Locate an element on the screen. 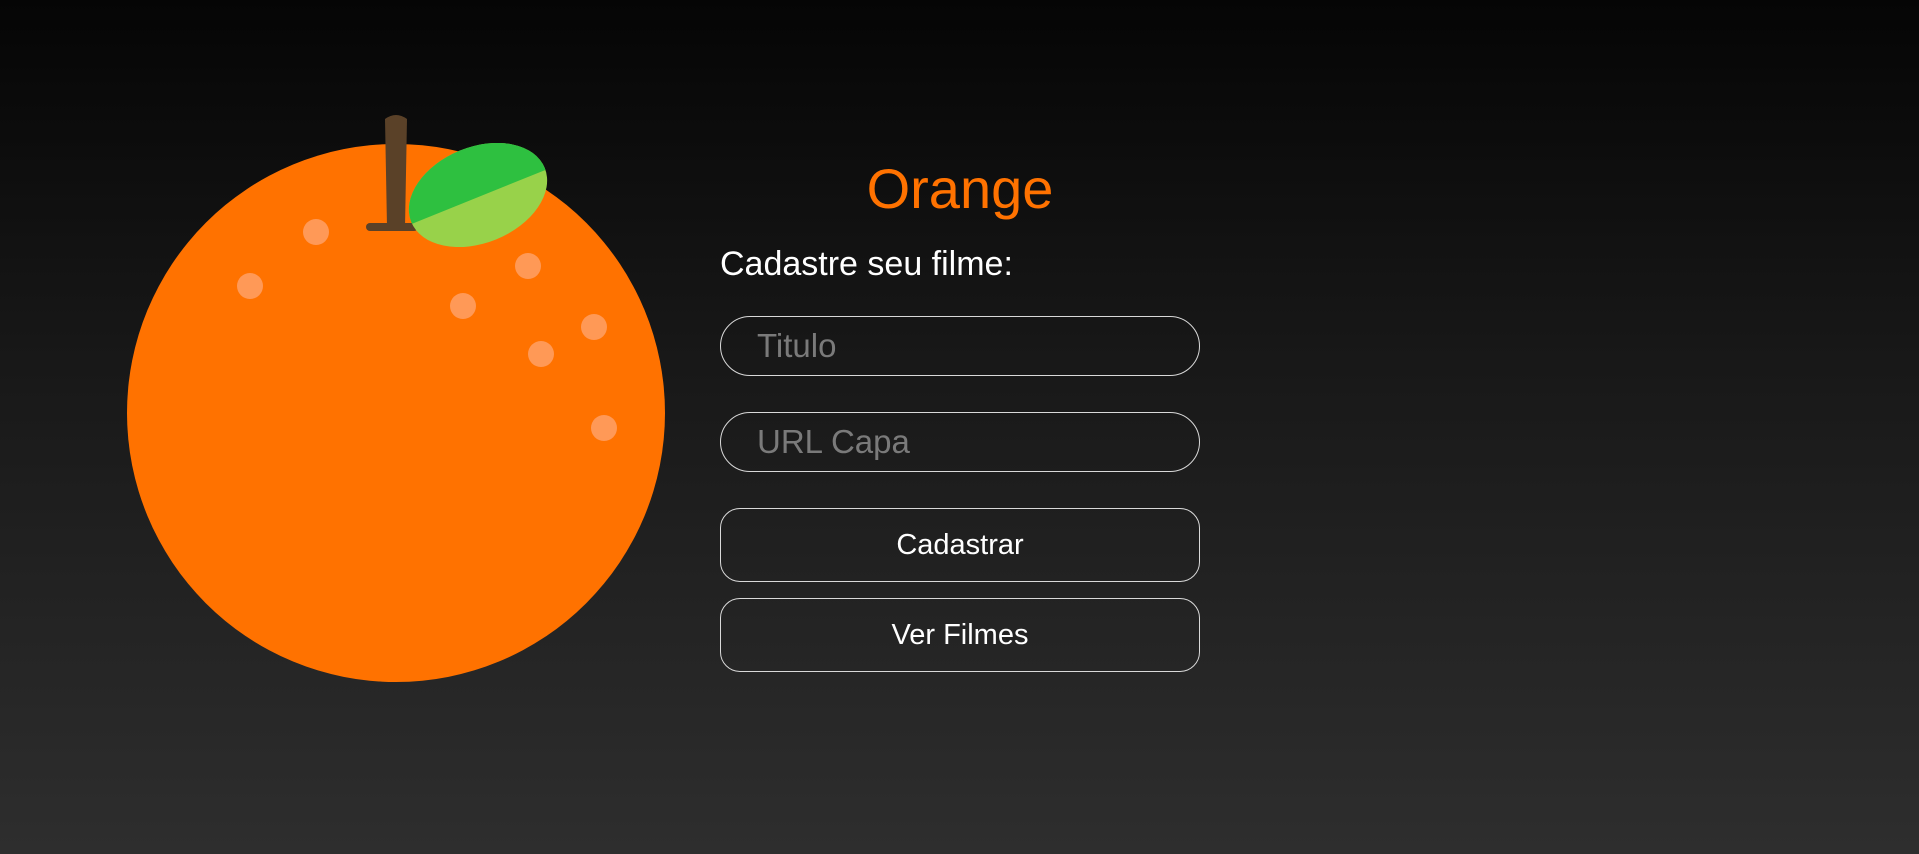  register-button: Cadastrar is located at coordinates (960, 545).